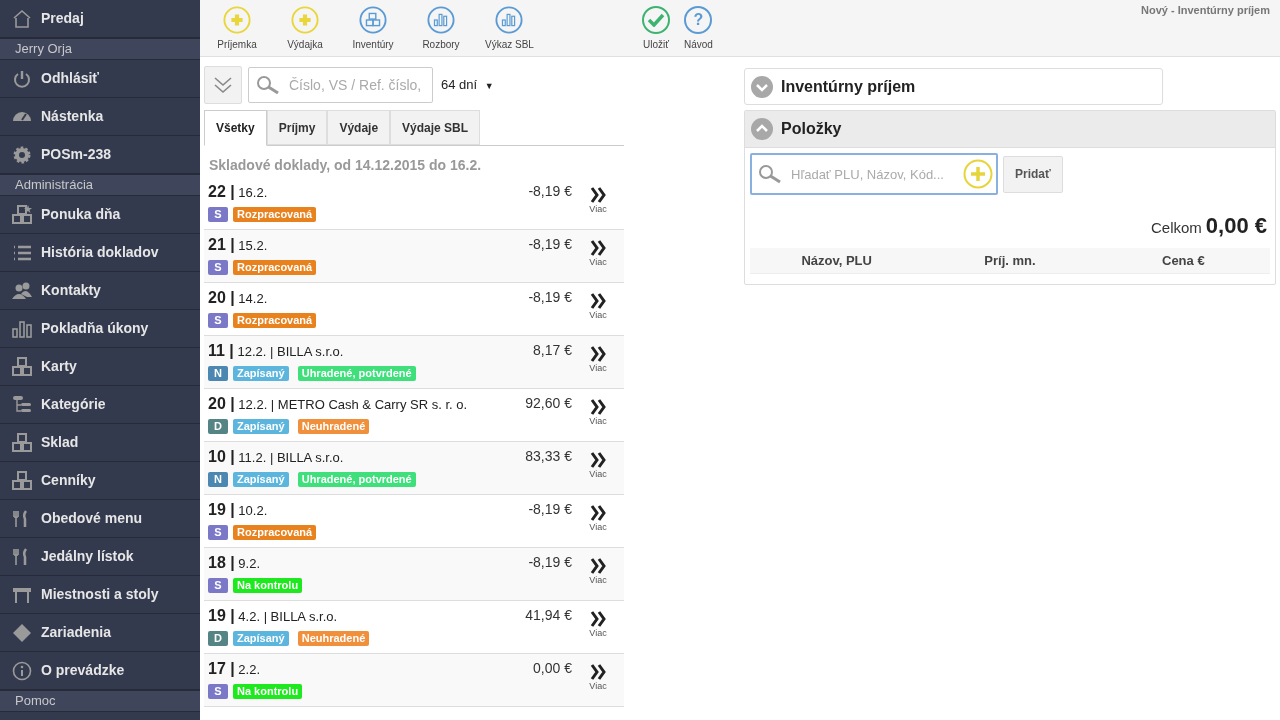  Describe the element at coordinates (238, 192) in the screenshot. I see `document-heading: 22 | 16.2.` at that location.